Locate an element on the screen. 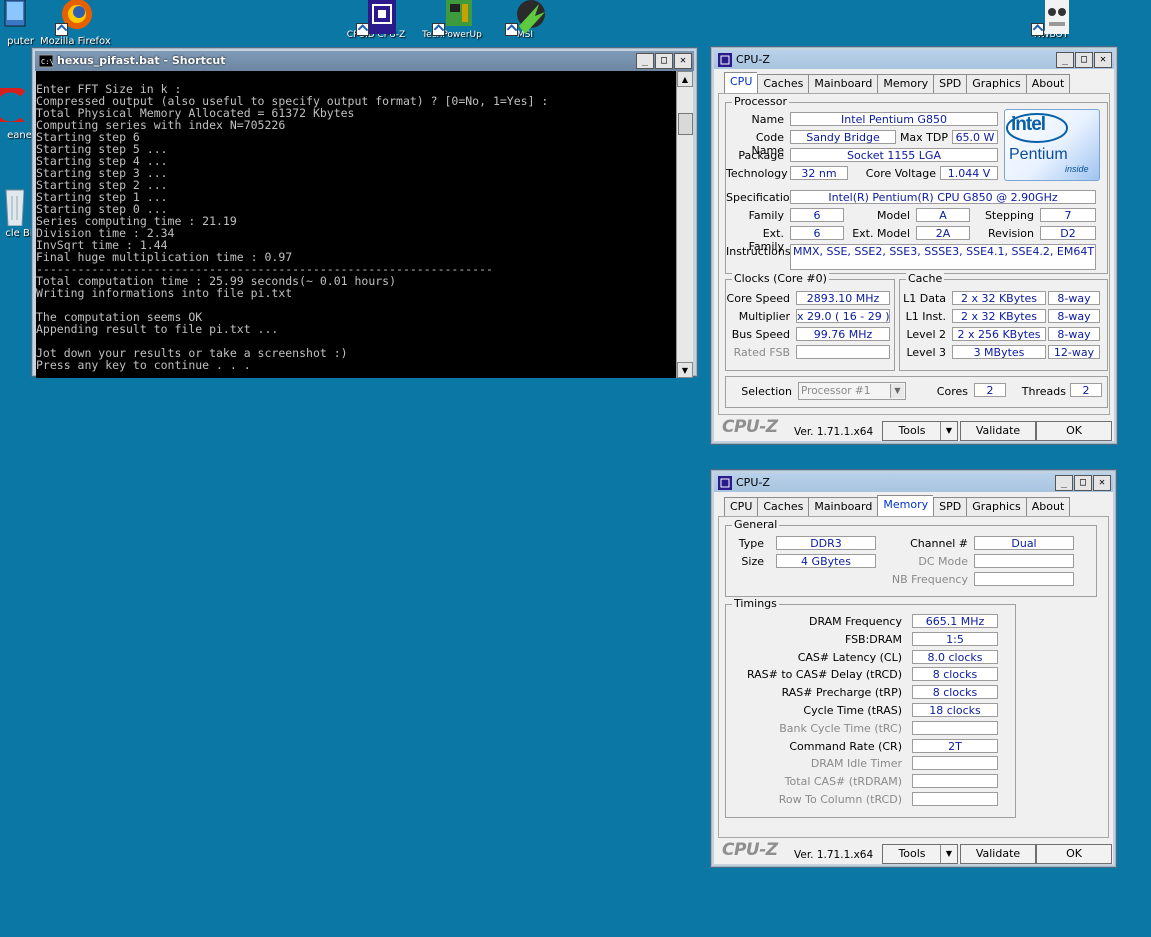  scroll-up-icon: ▲ is located at coordinates (685, 79).